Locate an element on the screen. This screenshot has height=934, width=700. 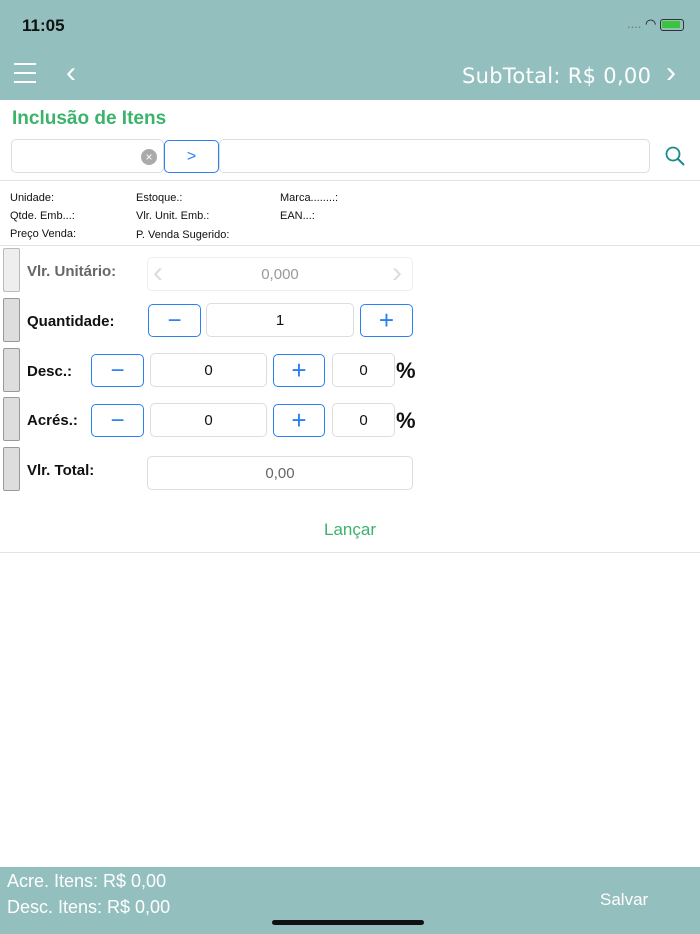
lancar-button: Lançar is located at coordinates (350, 530).